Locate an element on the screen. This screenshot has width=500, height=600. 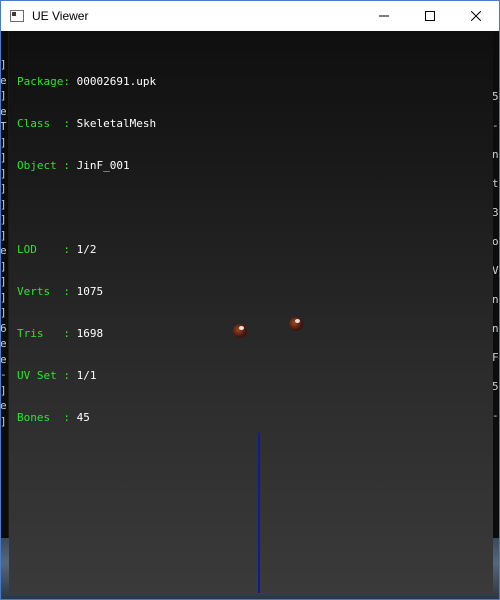
tris-label: Tris : is located at coordinates (47, 333).